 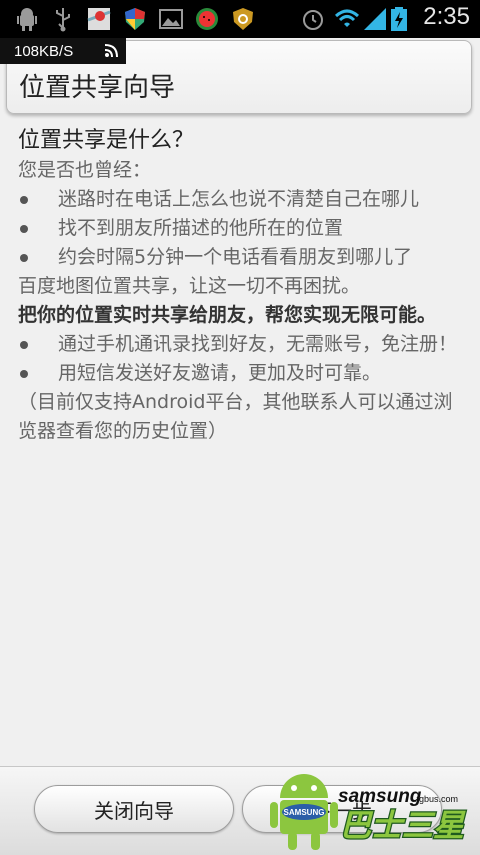 I want to click on samsung-tgbus-watermark: SAMSUNG samsung .tgbus.com 巴士三星, so click(x=368, y=812).